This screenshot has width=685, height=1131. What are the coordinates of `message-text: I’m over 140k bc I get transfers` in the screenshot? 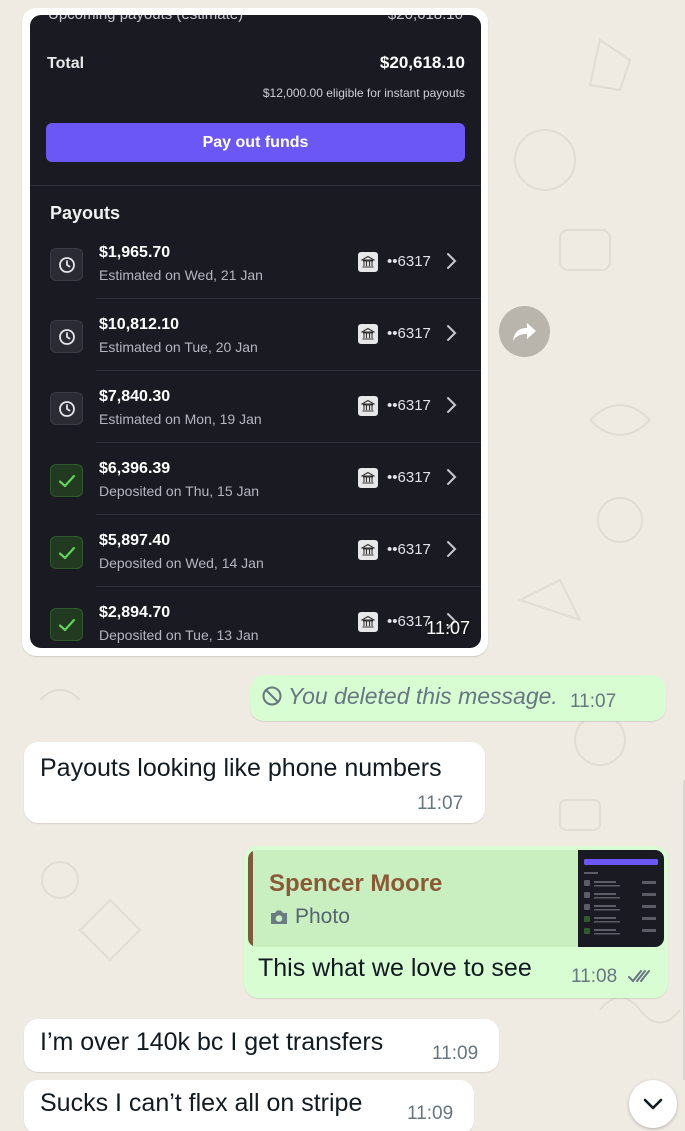 It's located at (212, 1042).